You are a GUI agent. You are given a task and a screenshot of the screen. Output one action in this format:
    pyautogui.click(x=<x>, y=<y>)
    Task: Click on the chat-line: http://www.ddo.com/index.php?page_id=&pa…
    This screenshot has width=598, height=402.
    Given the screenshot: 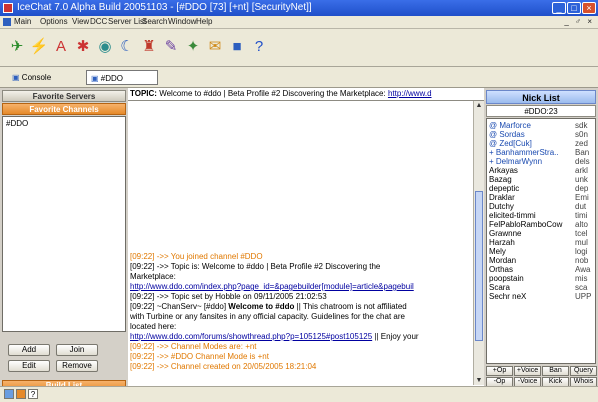 What is the action you would take?
    pyautogui.click(x=300, y=287)
    